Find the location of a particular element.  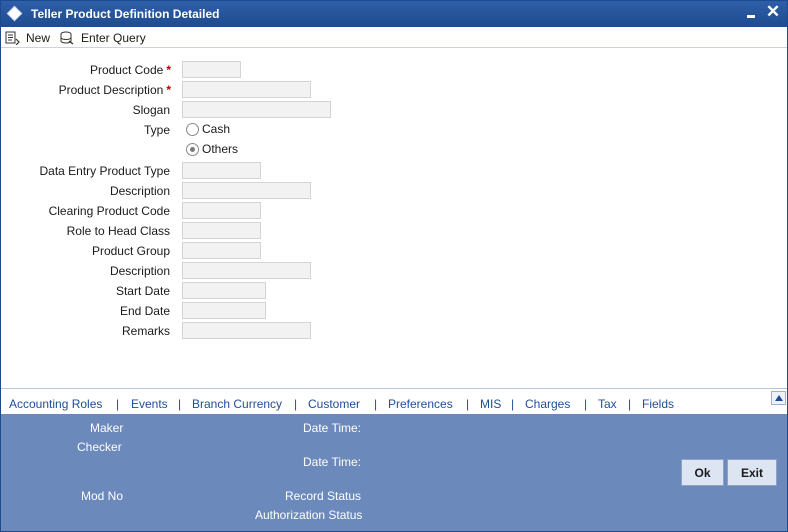

title-bar: Teller Product Definition Detailed ✕ is located at coordinates (394, 14).